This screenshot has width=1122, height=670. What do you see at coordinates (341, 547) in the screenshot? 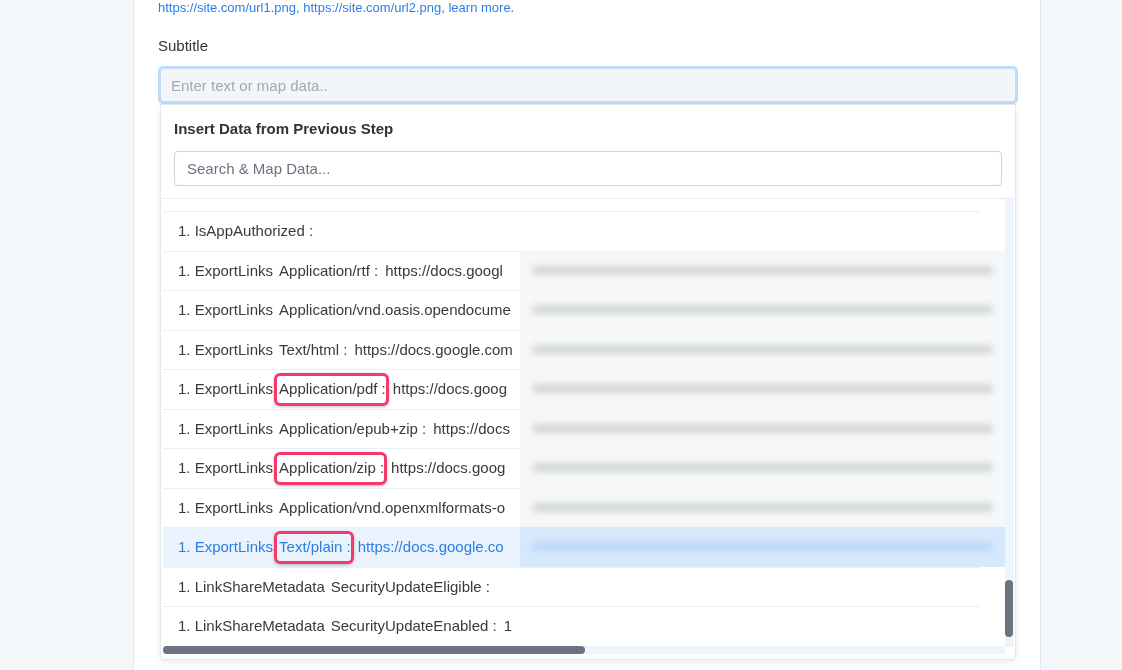
I see `data-option: 1. ExportLinks Text/plain : https://docs.google.co` at bounding box center [341, 547].